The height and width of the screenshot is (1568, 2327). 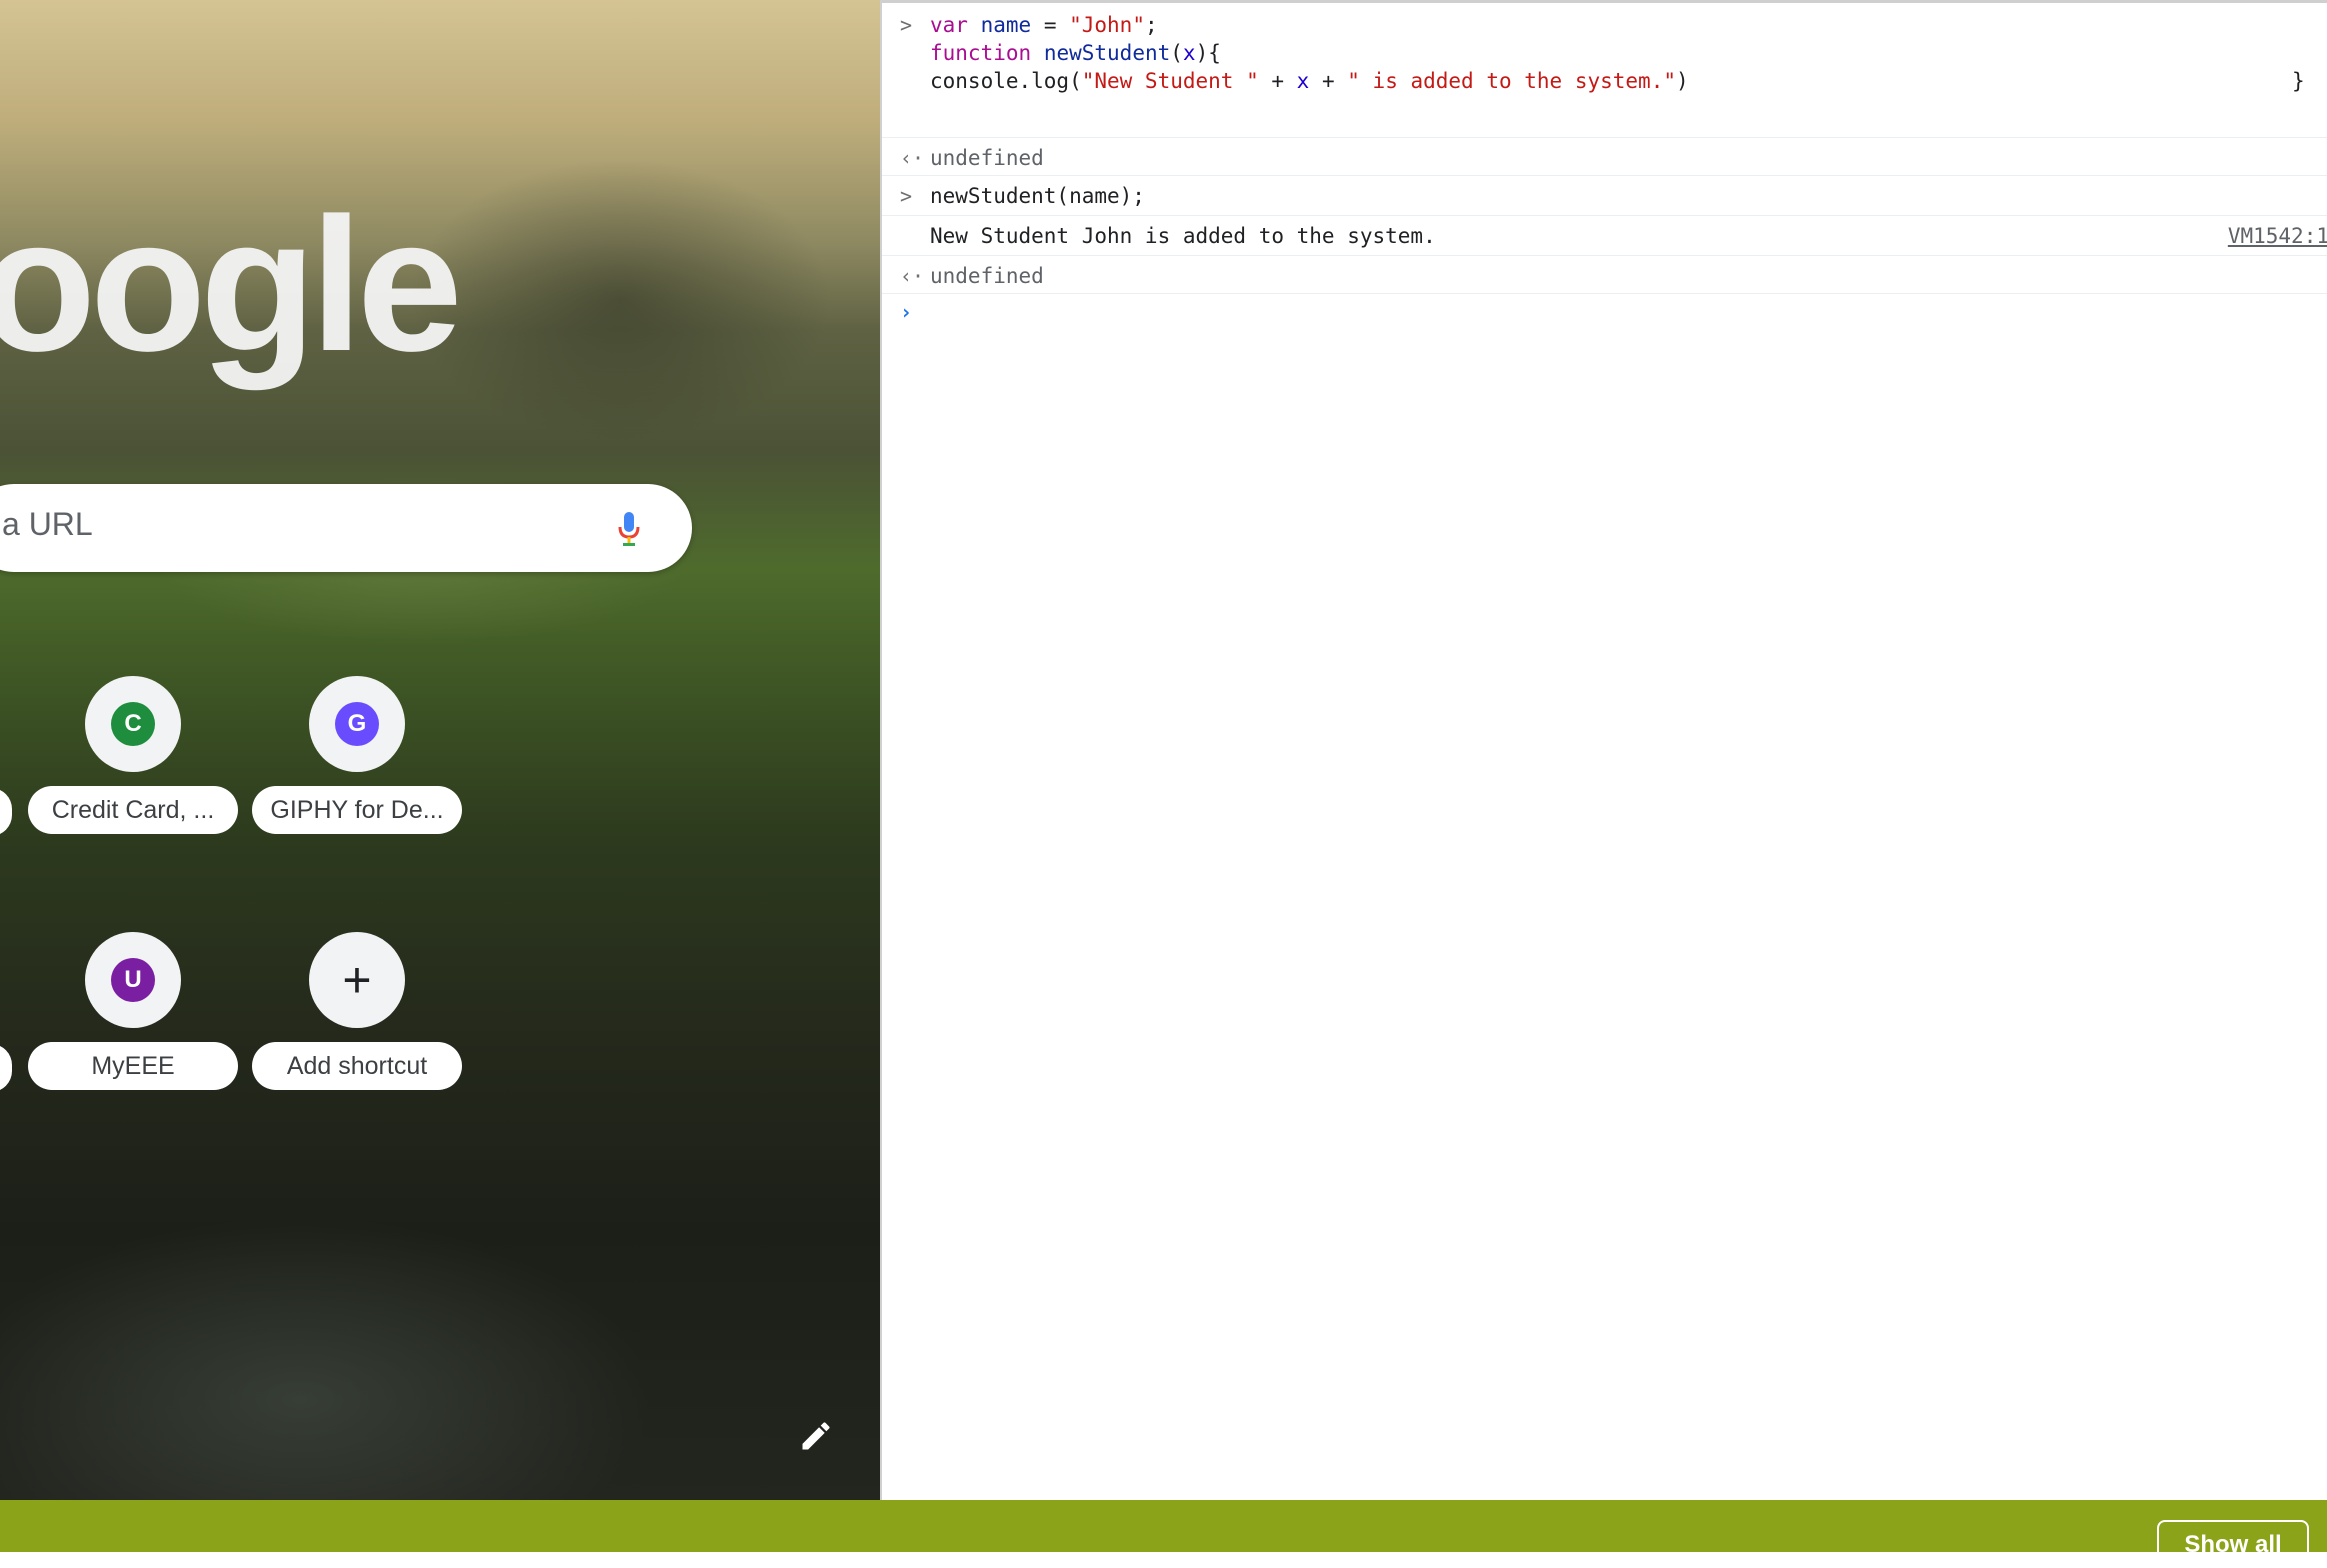 I want to click on favicon-c-icon: C, so click(x=133, y=724).